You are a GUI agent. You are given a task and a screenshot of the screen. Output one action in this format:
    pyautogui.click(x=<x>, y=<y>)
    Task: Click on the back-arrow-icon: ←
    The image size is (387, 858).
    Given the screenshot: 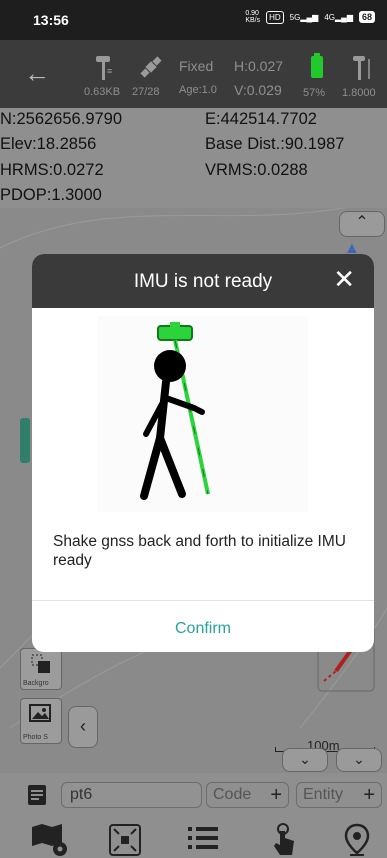 What is the action you would take?
    pyautogui.click(x=37, y=73)
    